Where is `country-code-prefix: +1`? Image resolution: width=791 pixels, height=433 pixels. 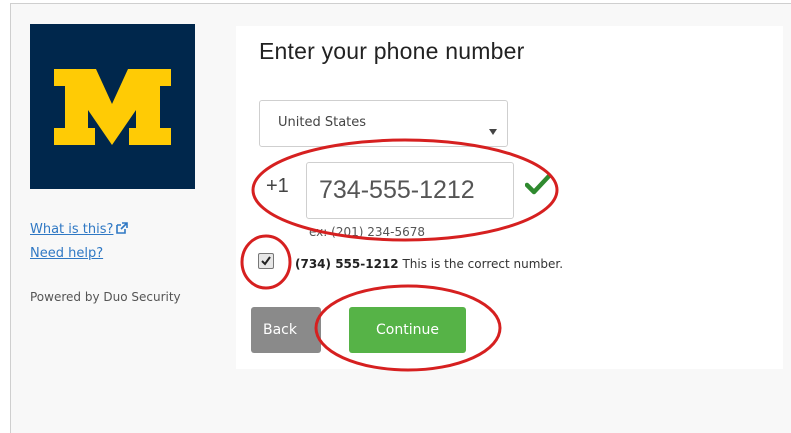 country-code-prefix: +1 is located at coordinates (277, 186).